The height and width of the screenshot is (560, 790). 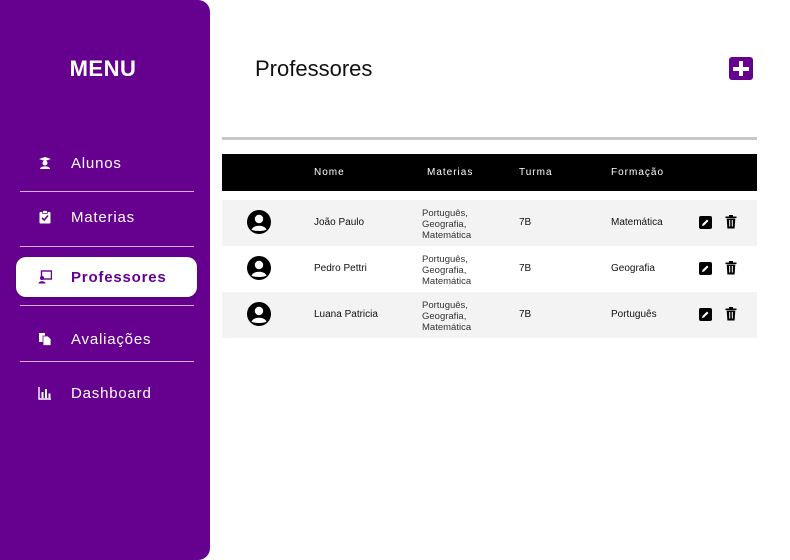 What do you see at coordinates (45, 393) in the screenshot?
I see `bar-chart-icon` at bounding box center [45, 393].